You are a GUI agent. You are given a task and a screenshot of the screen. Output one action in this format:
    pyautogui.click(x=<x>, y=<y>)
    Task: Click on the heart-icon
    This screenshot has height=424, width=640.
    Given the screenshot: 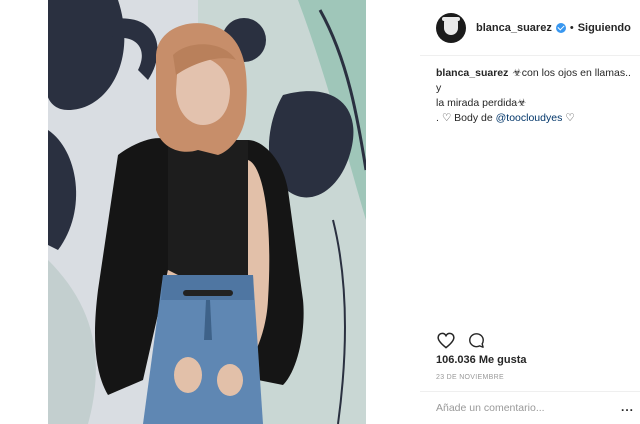 What is the action you would take?
    pyautogui.click(x=446, y=340)
    